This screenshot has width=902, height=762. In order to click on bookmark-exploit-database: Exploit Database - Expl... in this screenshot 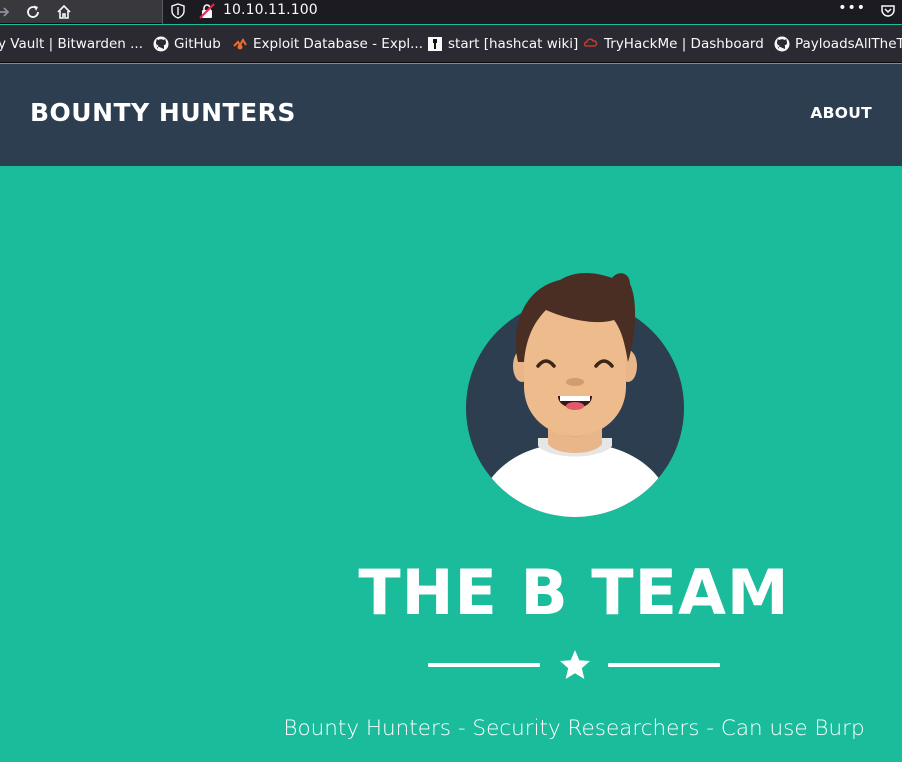, I will do `click(327, 44)`.